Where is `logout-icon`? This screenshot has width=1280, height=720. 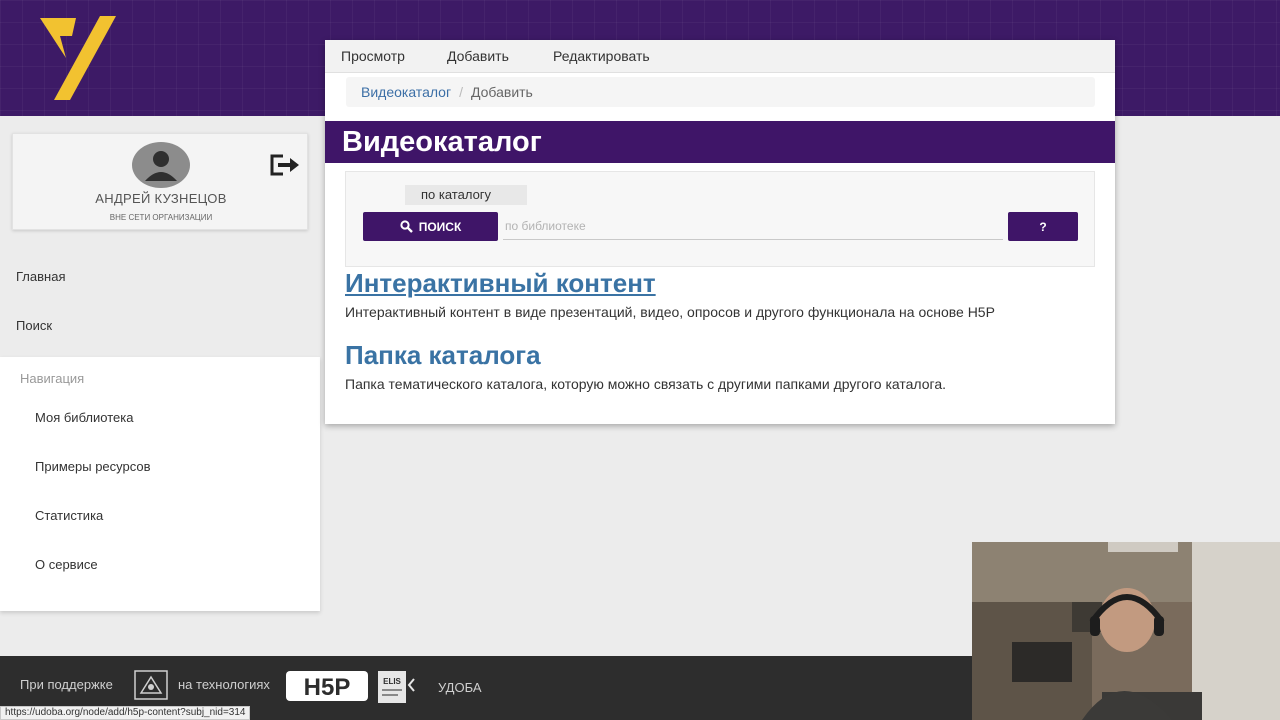 logout-icon is located at coordinates (285, 165).